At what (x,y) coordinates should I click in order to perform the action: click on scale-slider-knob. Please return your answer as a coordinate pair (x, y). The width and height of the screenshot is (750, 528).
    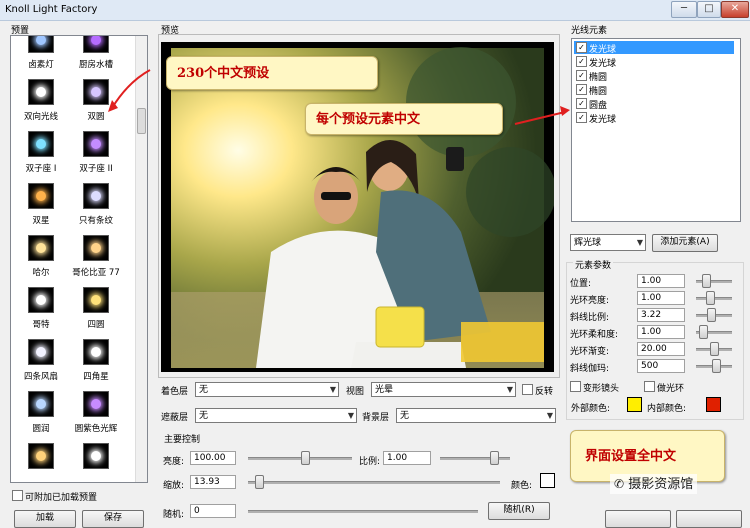
    Looking at the image, I should click on (260, 482).